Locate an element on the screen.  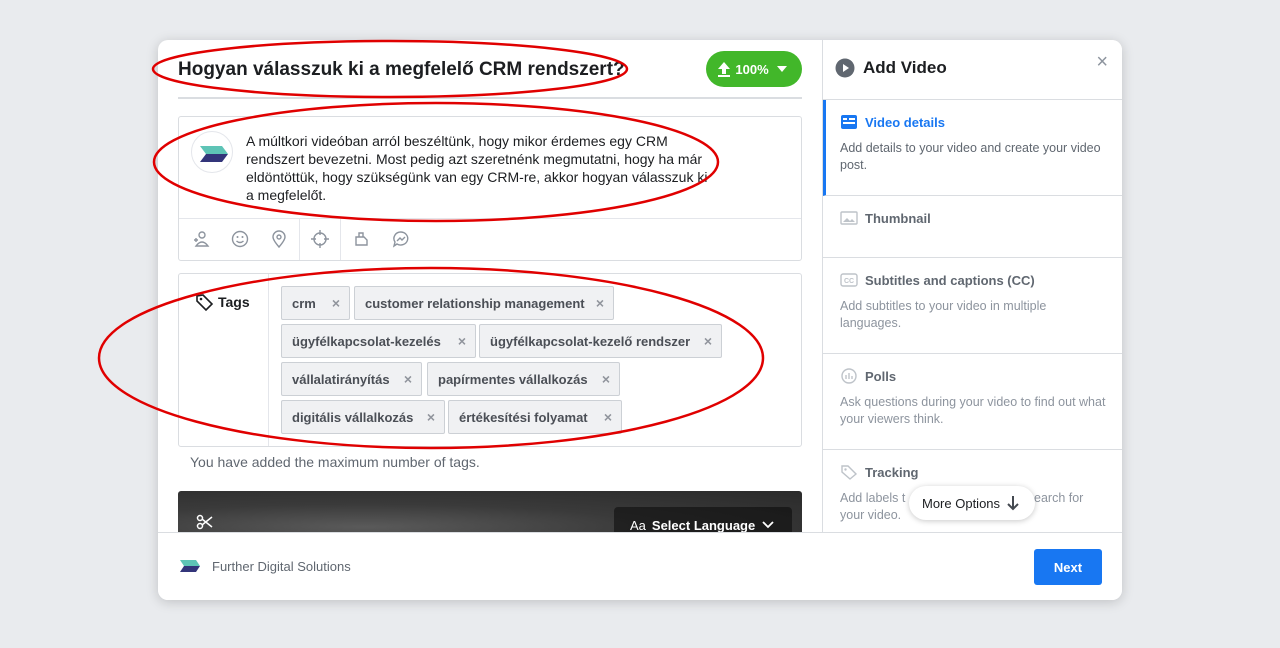
tag-chip: ügyfélkapcsolat-kezelő rendszer × is located at coordinates (600, 341).